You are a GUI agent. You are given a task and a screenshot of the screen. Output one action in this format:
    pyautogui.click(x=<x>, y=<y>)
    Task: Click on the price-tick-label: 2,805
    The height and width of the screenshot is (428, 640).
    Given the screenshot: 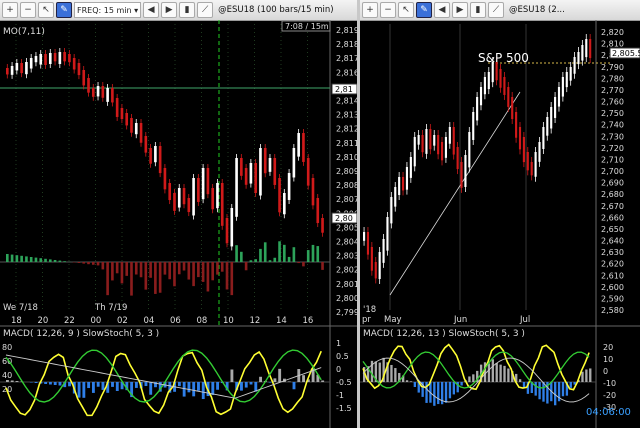 What is the action you would take?
    pyautogui.click(x=346, y=227)
    